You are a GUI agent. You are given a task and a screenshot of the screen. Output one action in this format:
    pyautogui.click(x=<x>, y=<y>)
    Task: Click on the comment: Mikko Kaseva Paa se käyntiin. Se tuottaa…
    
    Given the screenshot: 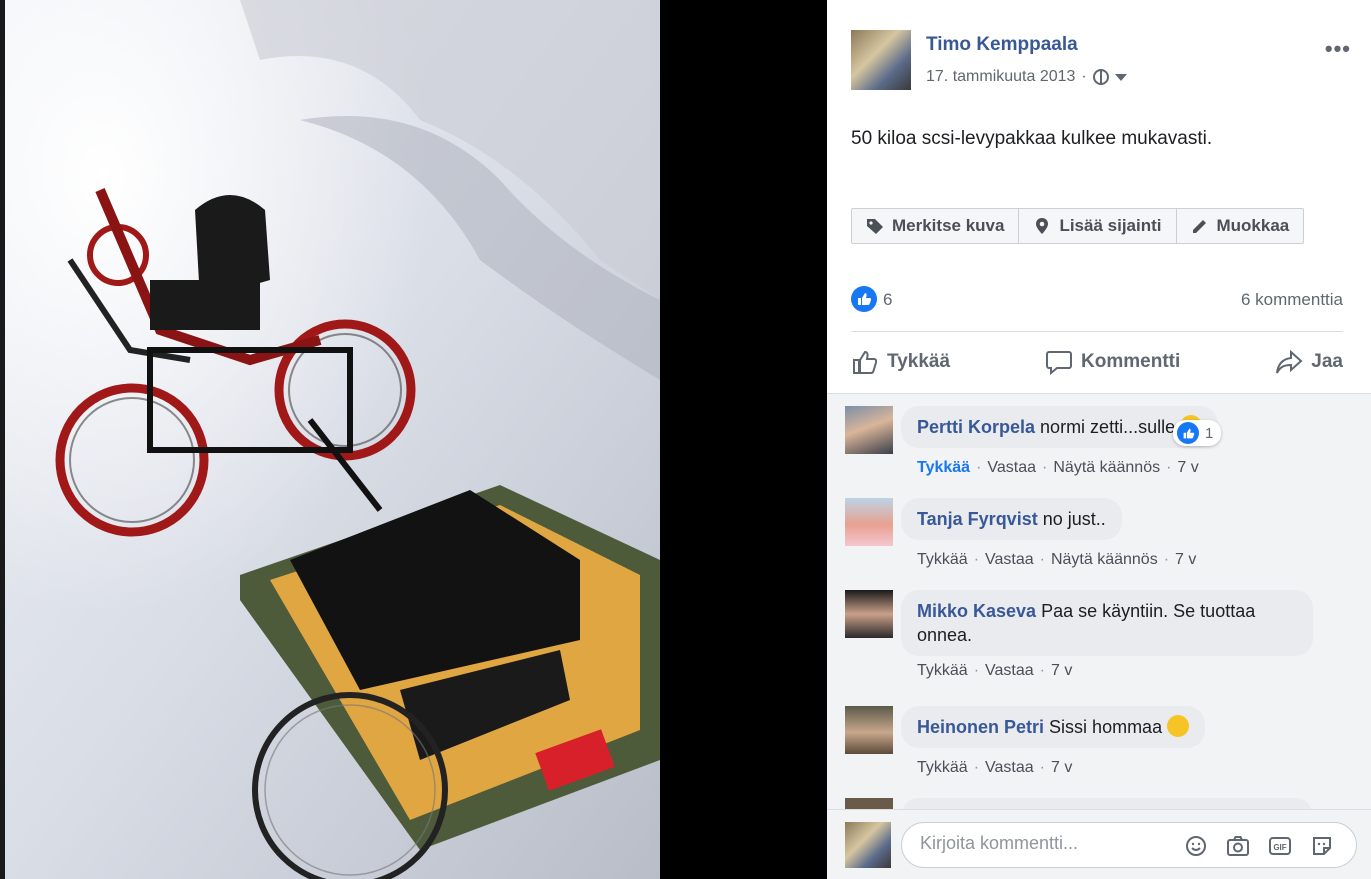 What is the action you would take?
    pyautogui.click(x=1095, y=640)
    